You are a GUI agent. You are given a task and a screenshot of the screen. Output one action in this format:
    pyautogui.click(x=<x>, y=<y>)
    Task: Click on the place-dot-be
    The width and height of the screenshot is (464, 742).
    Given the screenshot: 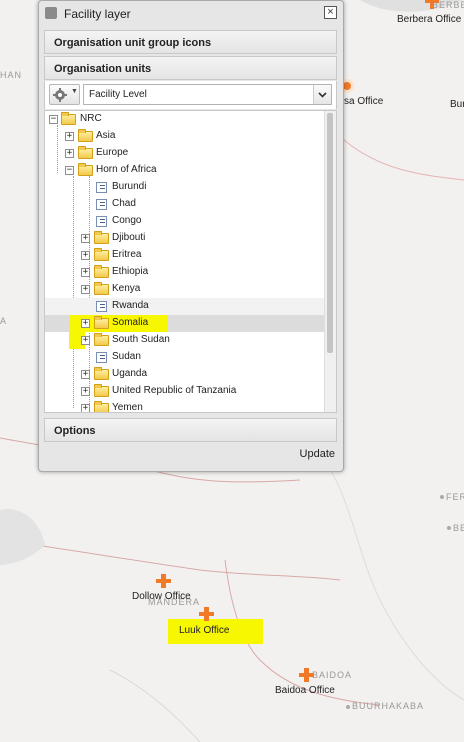 What is the action you would take?
    pyautogui.click(x=449, y=528)
    